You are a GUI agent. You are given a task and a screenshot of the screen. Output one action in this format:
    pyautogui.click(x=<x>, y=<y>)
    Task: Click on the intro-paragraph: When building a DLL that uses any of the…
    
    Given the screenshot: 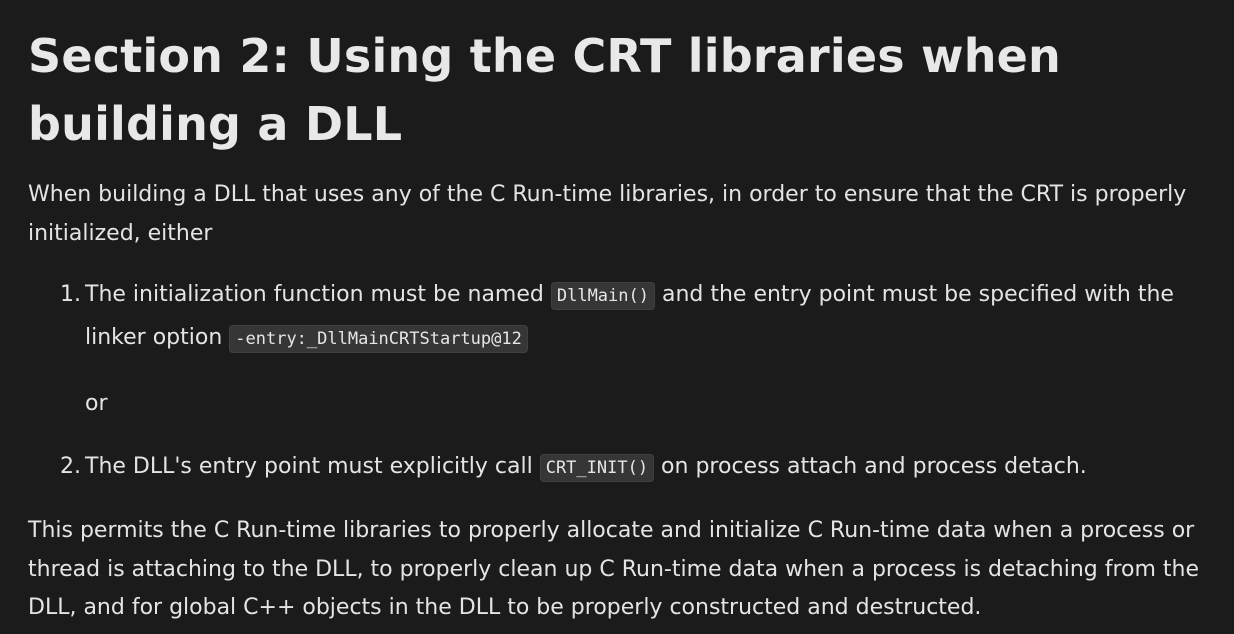 What is the action you would take?
    pyautogui.click(x=607, y=214)
    